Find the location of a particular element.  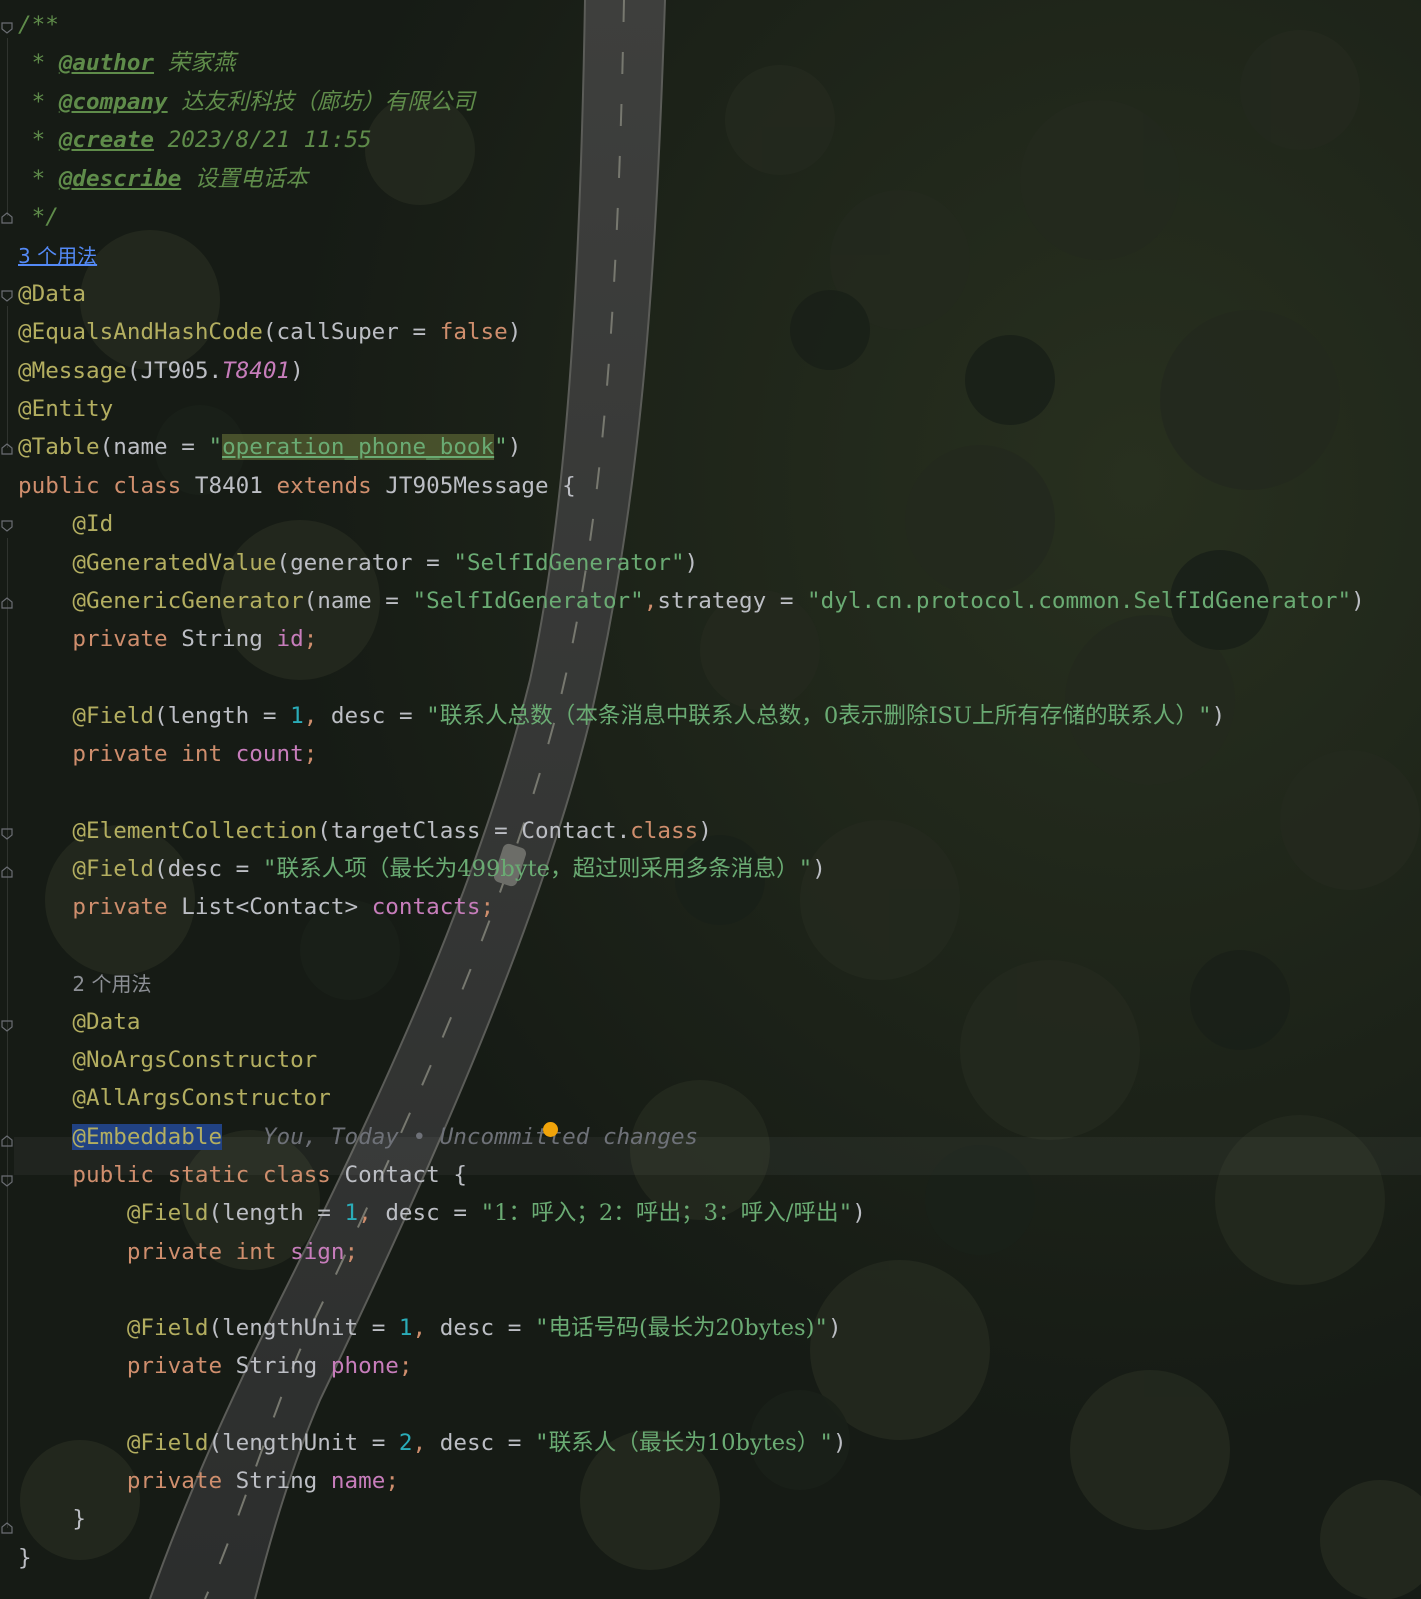

code-line: public static class Contact { is located at coordinates (242, 1175).